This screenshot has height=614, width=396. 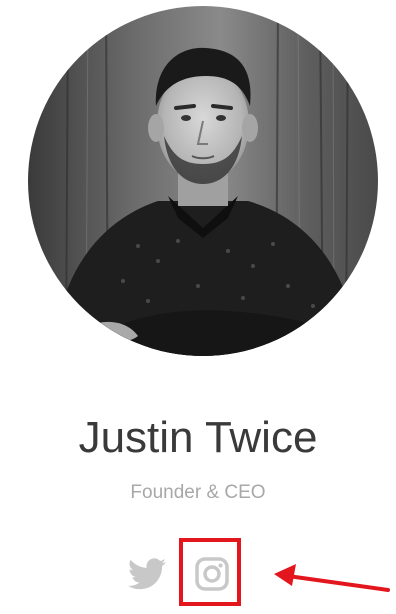 I want to click on member-name: Justin Twice, so click(x=198, y=437).